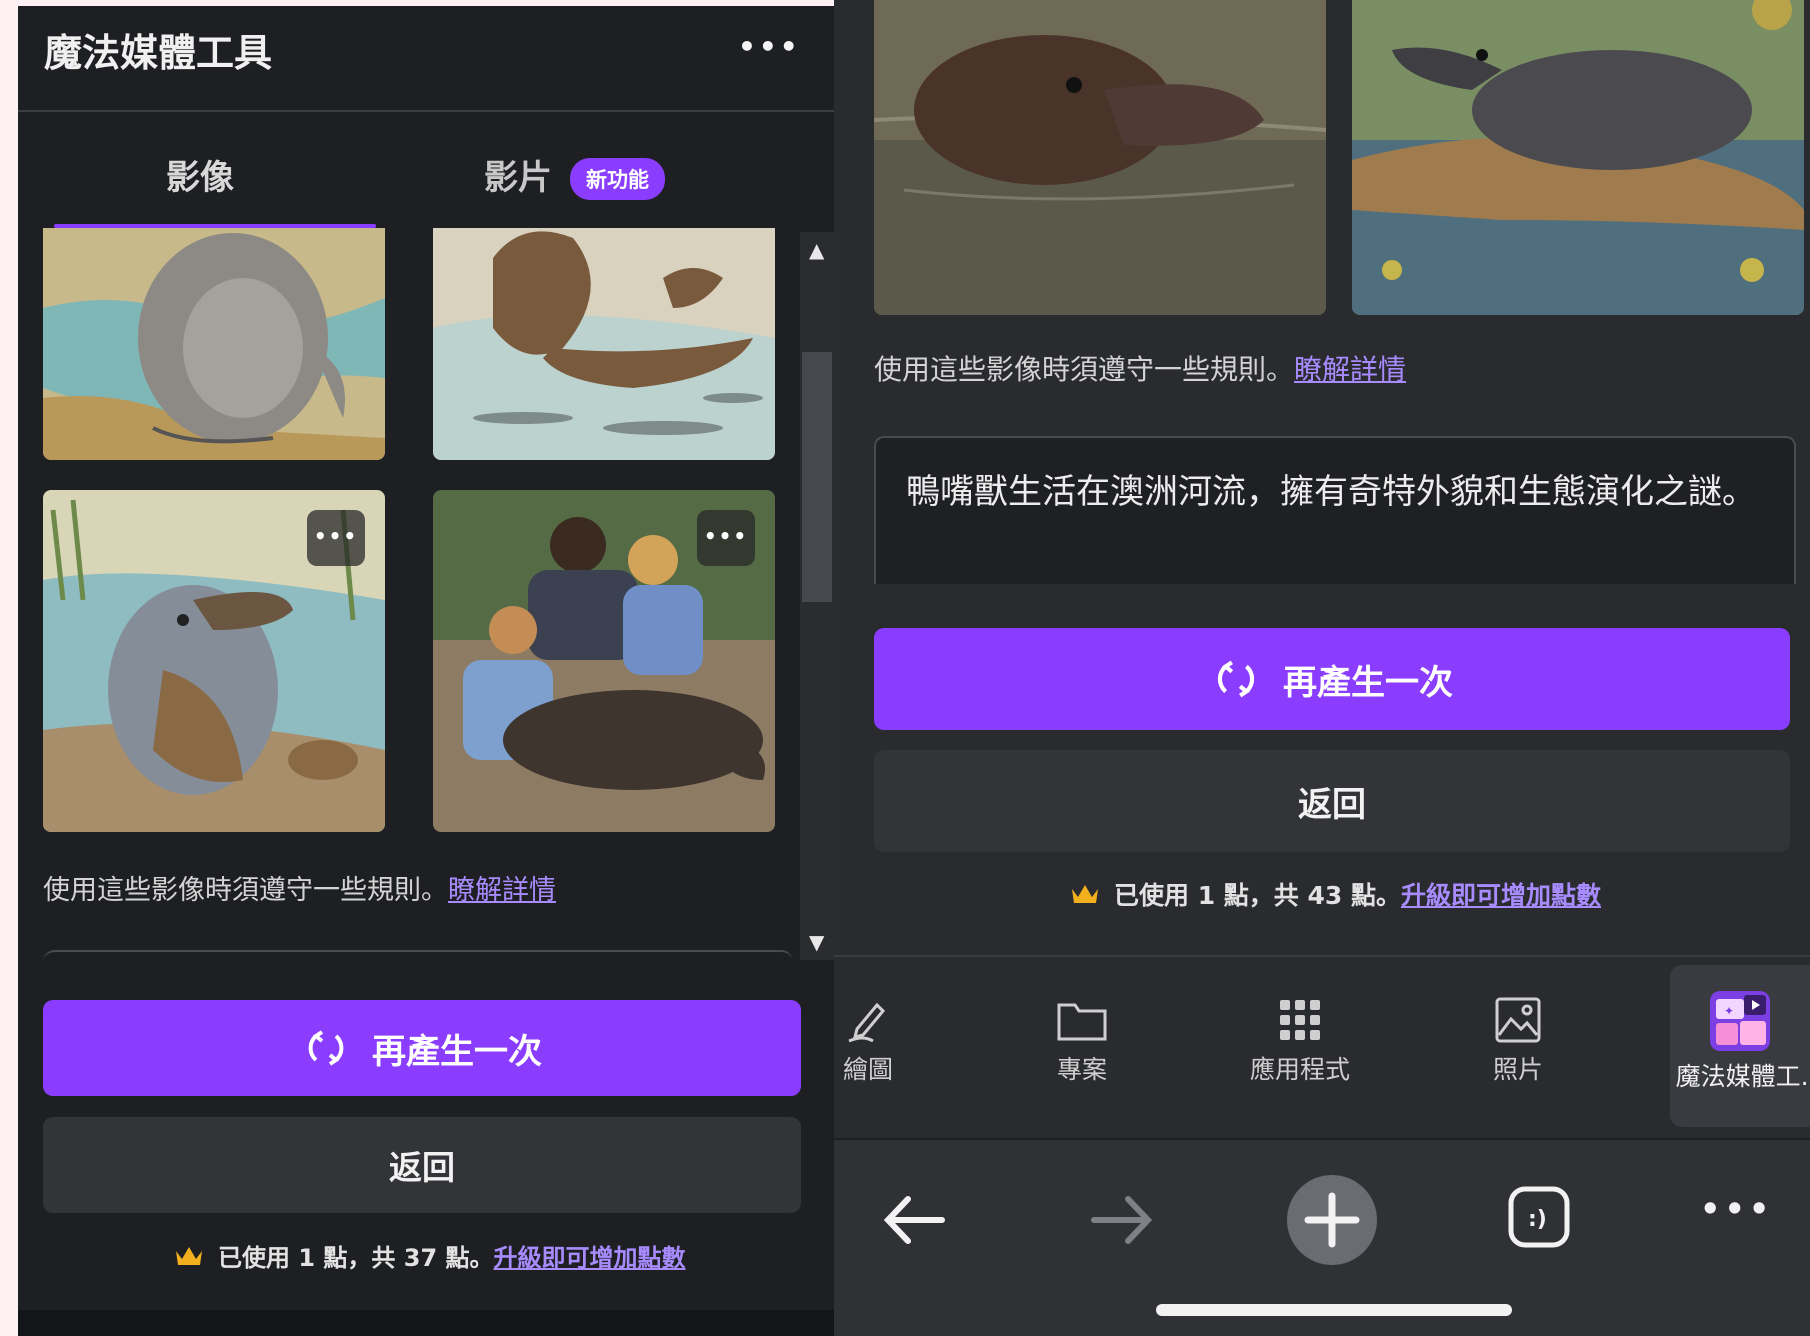  I want to click on draw-icon, so click(867, 1022).